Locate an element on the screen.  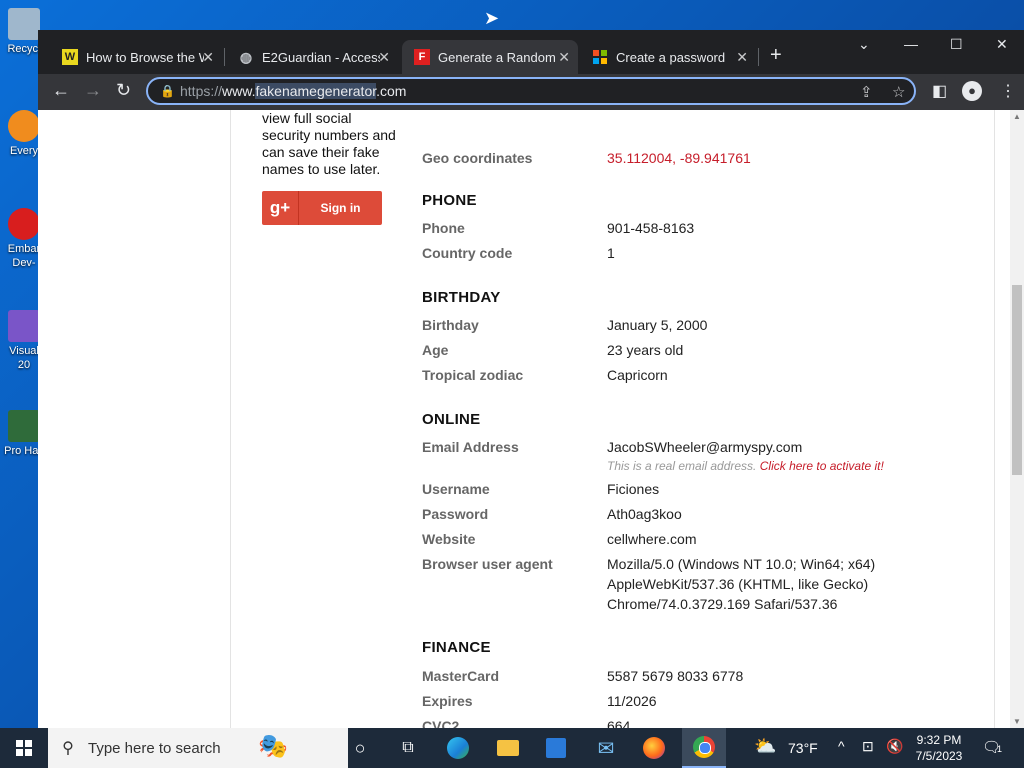
edge-icon is located at coordinates (458, 748).